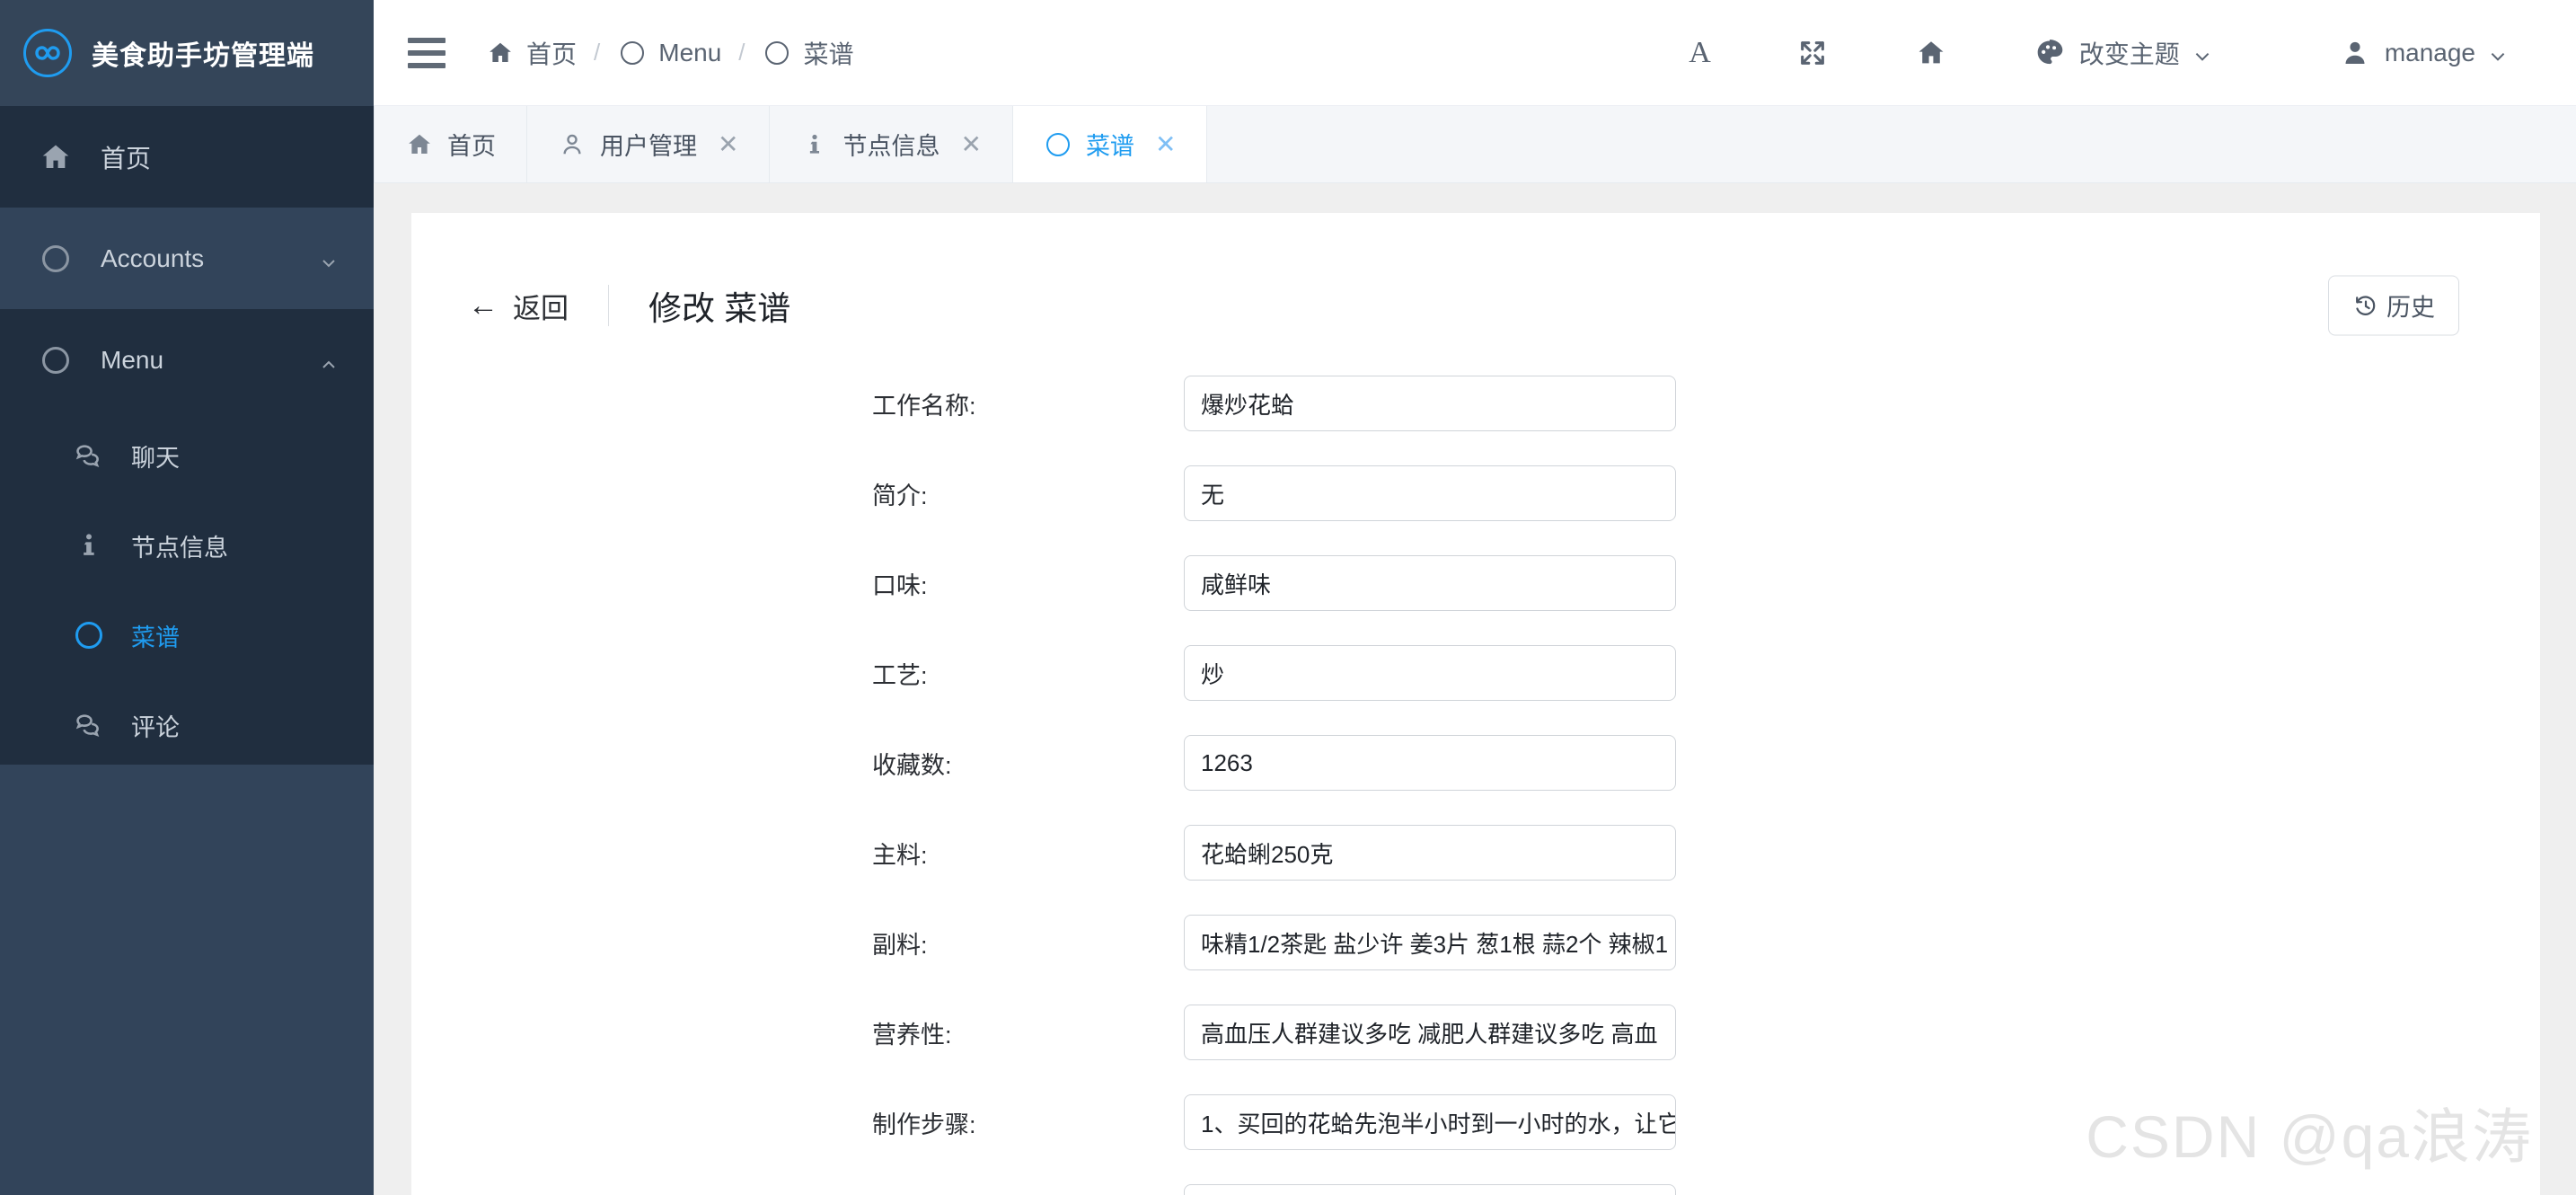 Image resolution: width=2576 pixels, height=1195 pixels. I want to click on arrow-left-icon: ←, so click(483, 305).